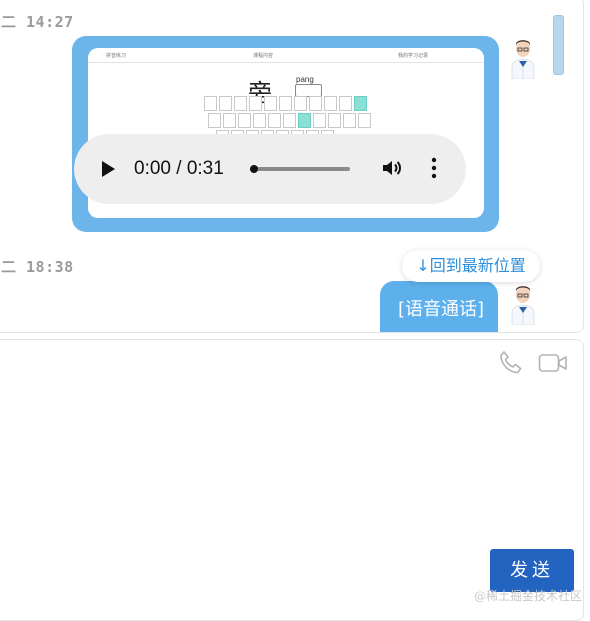  Describe the element at coordinates (286, 55) in the screenshot. I see `keyboard-header: 拼音练习 课程内容 我的学习记录` at that location.